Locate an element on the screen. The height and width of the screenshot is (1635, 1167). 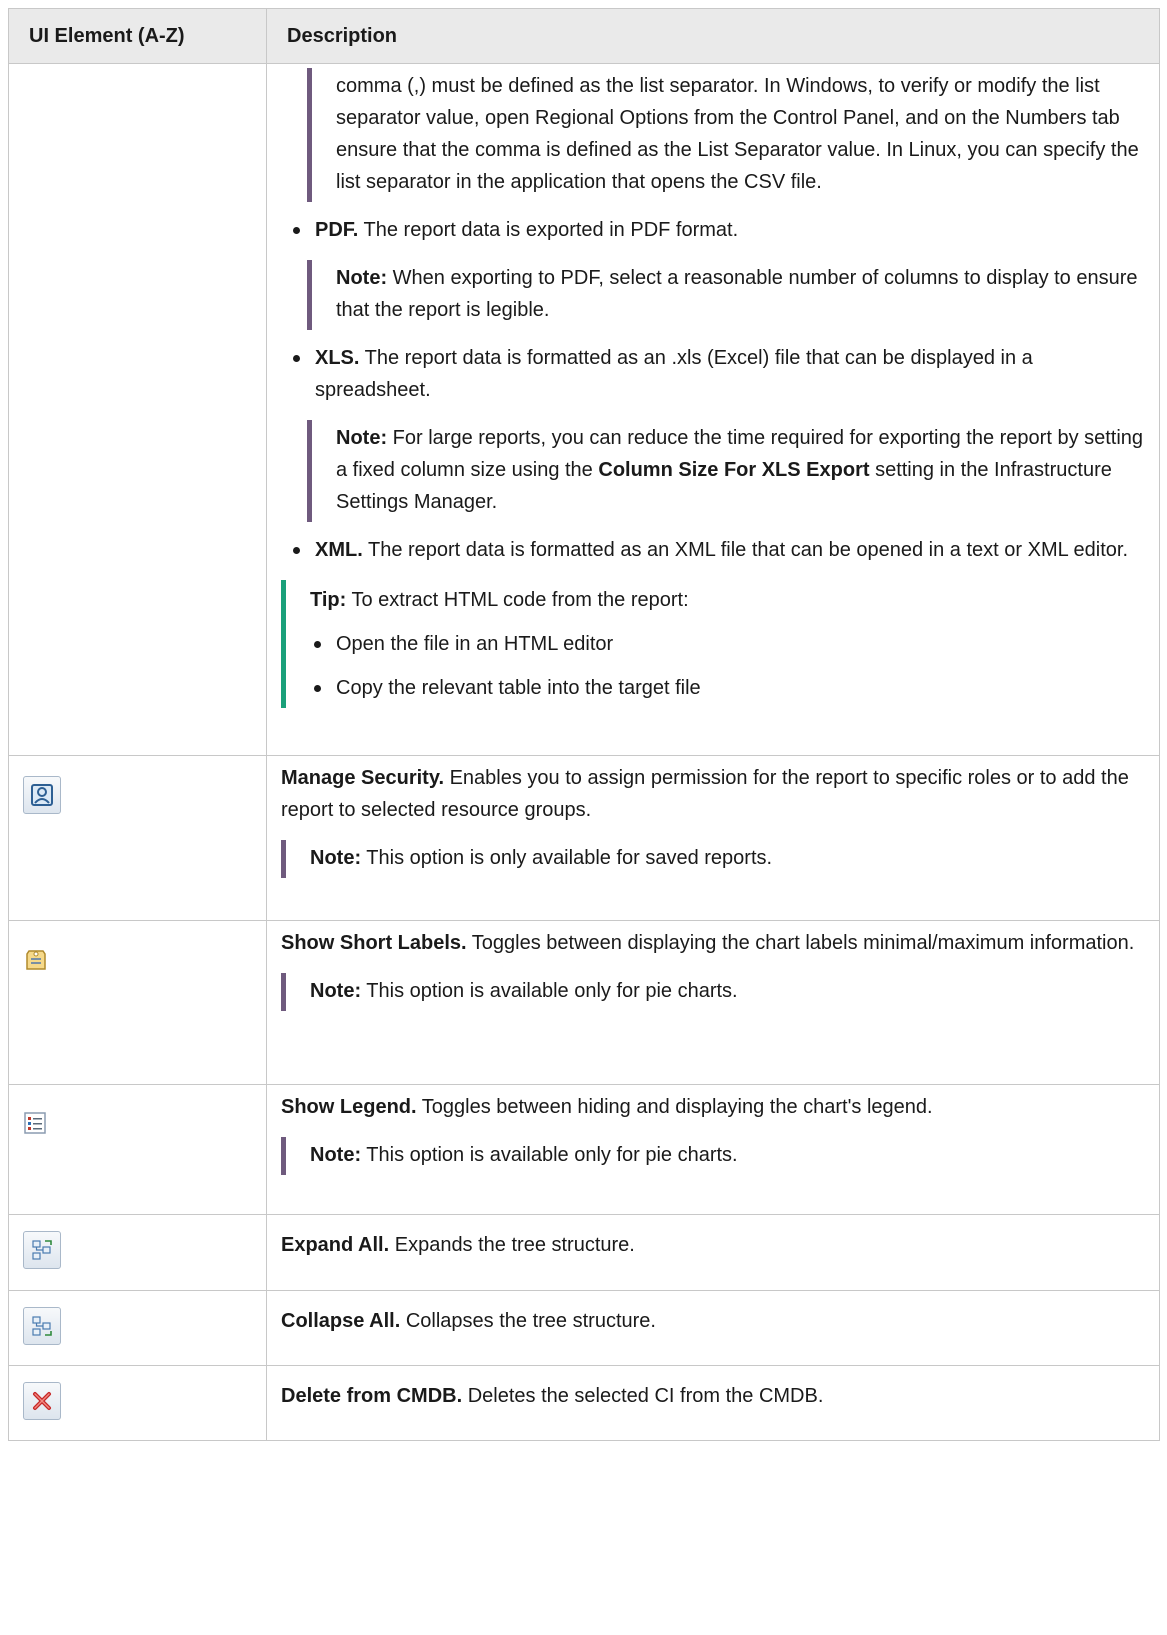
row-title: Expand All. is located at coordinates (335, 1245).